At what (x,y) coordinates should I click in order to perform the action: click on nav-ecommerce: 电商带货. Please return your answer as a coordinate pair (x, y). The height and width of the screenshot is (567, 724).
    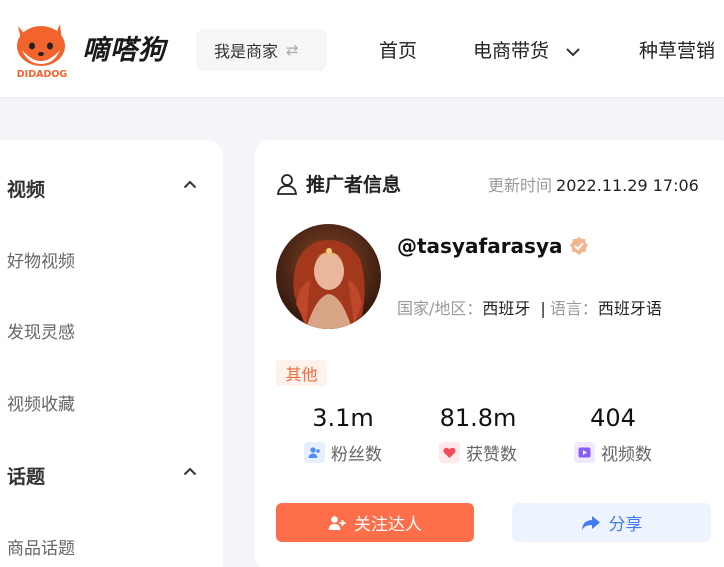
    Looking at the image, I should click on (527, 49).